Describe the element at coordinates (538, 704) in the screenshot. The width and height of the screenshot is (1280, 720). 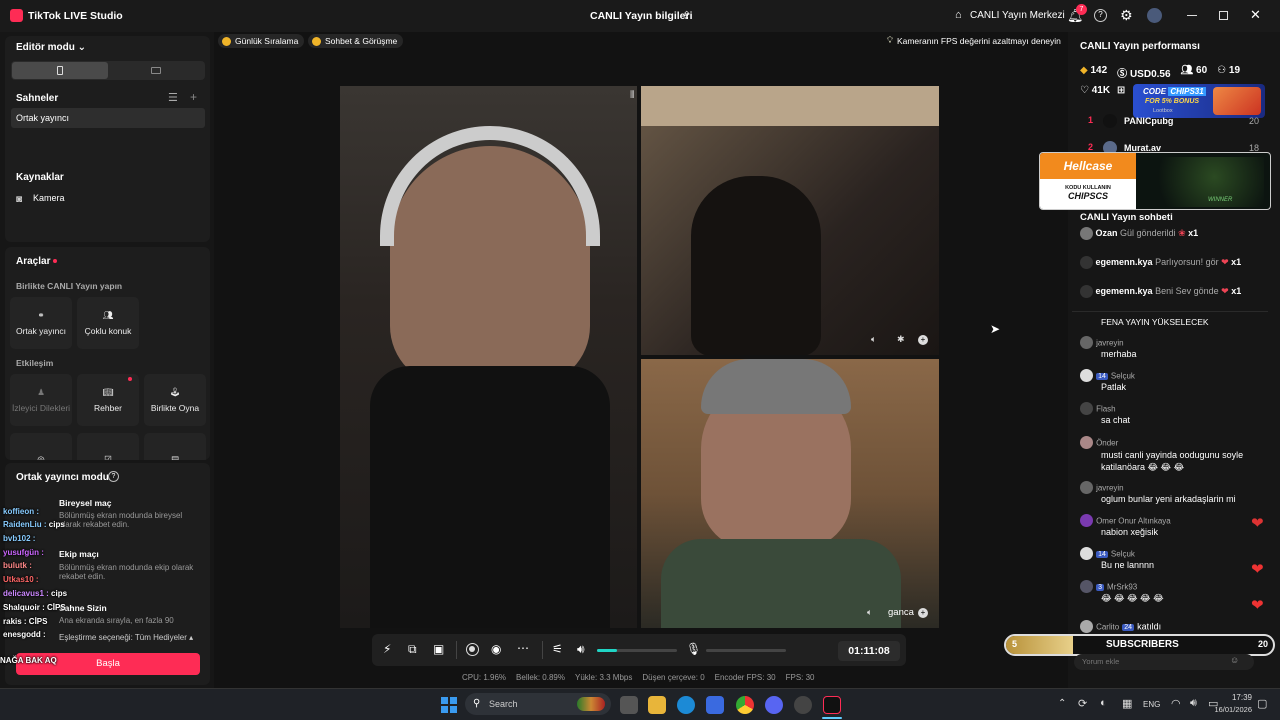
I see `taskbar-search: ⚲ Search` at that location.